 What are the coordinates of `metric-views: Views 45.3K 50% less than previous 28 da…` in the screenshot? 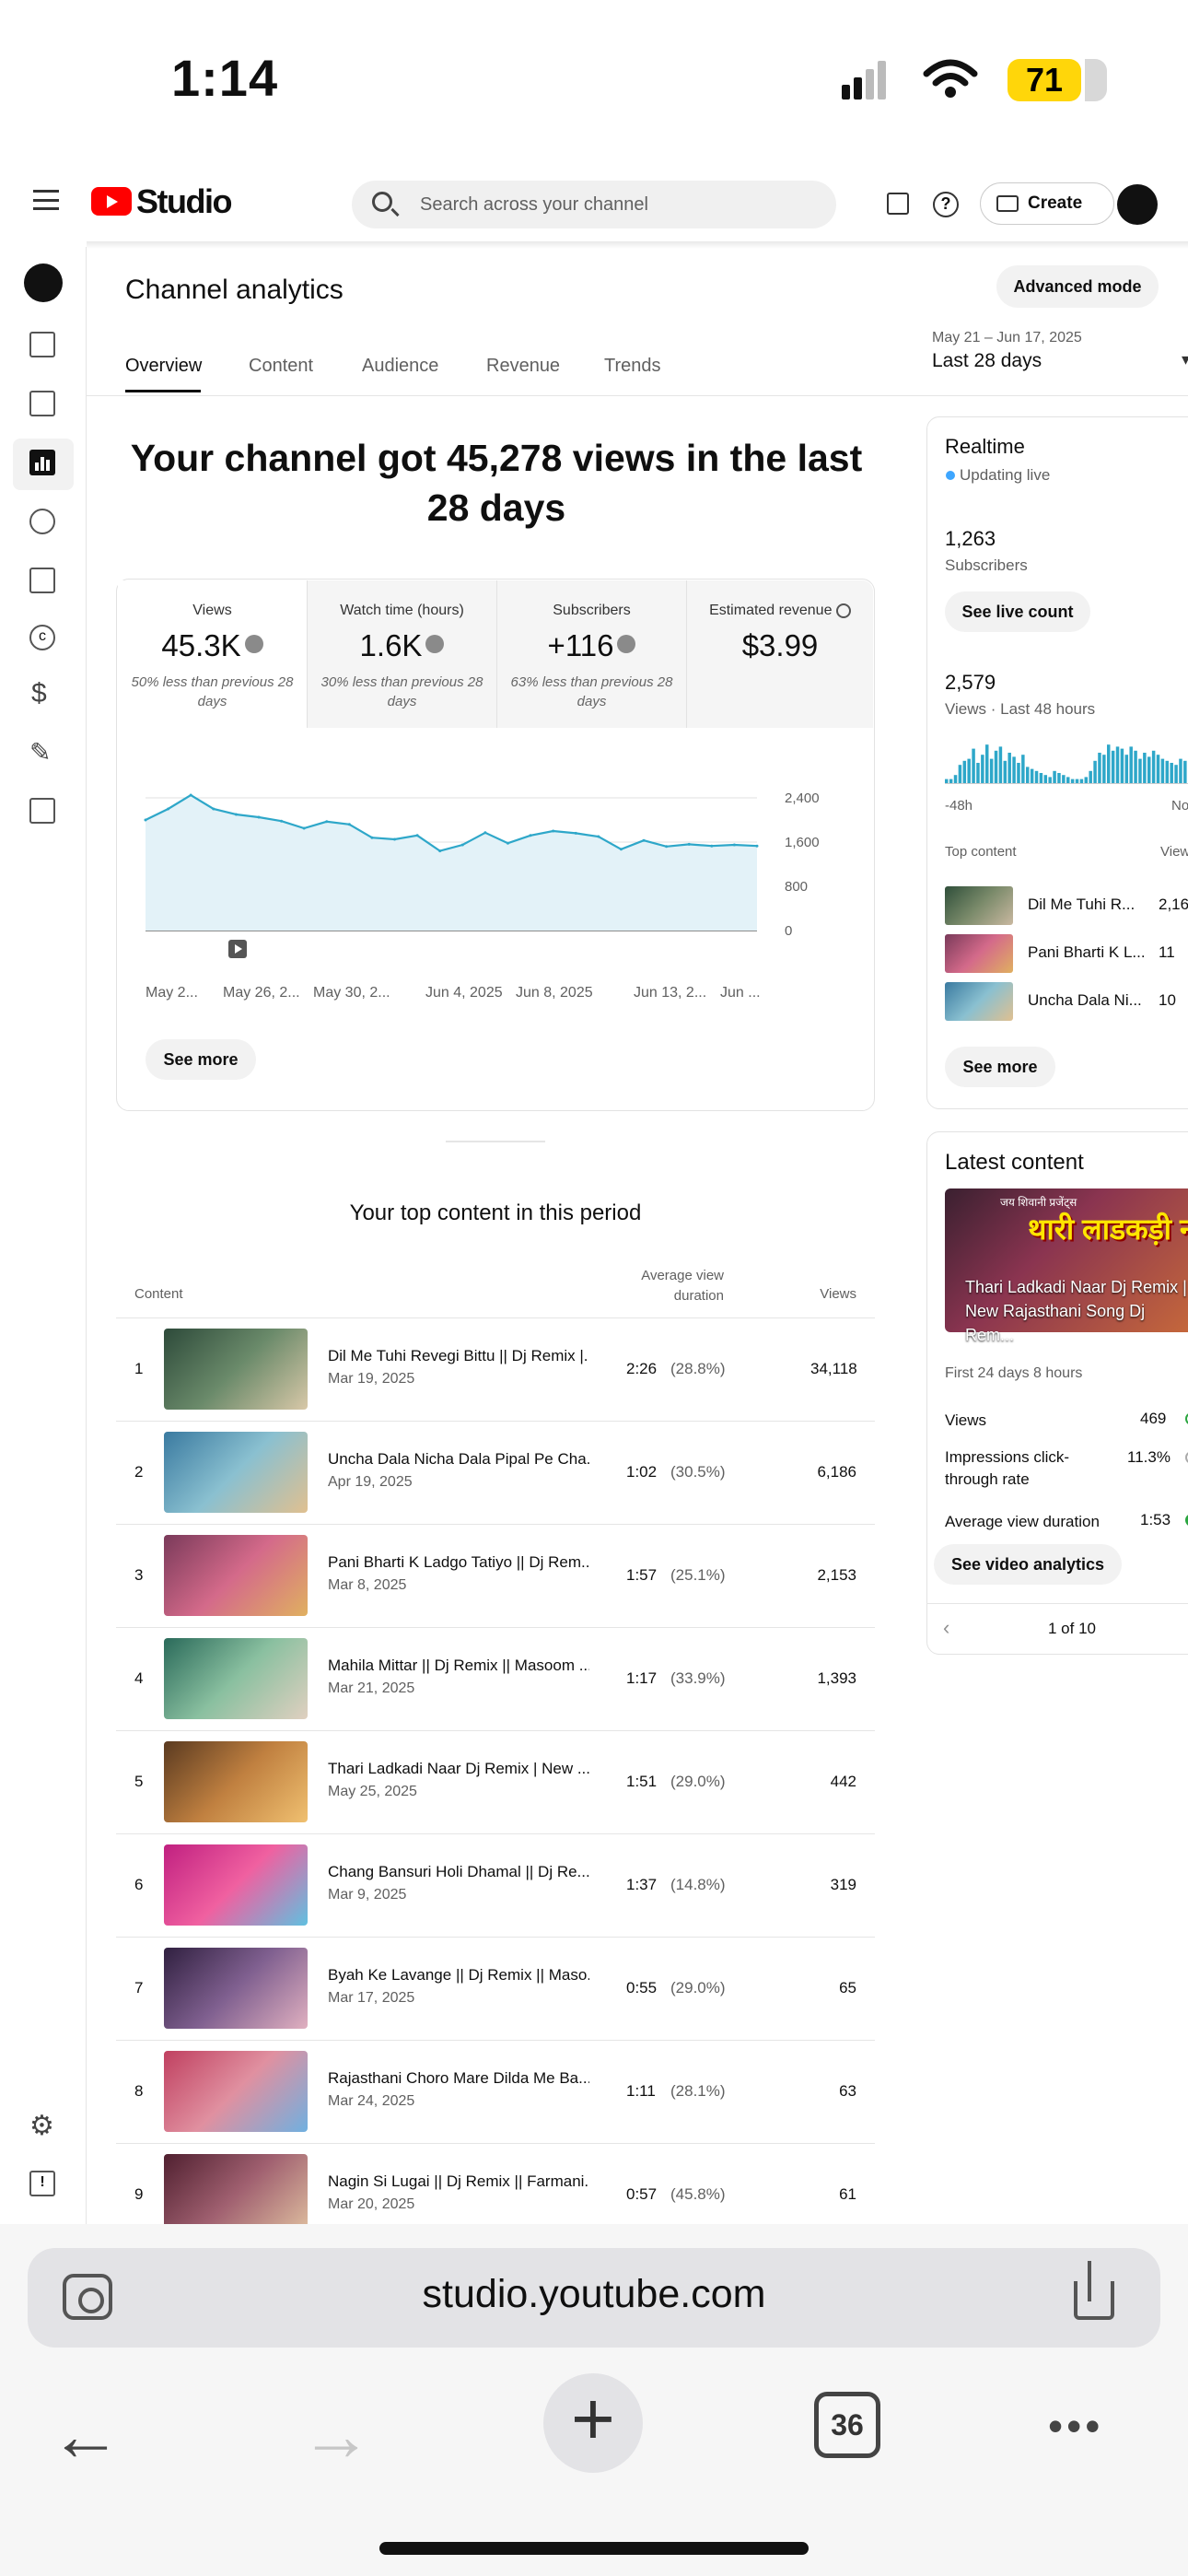 It's located at (213, 654).